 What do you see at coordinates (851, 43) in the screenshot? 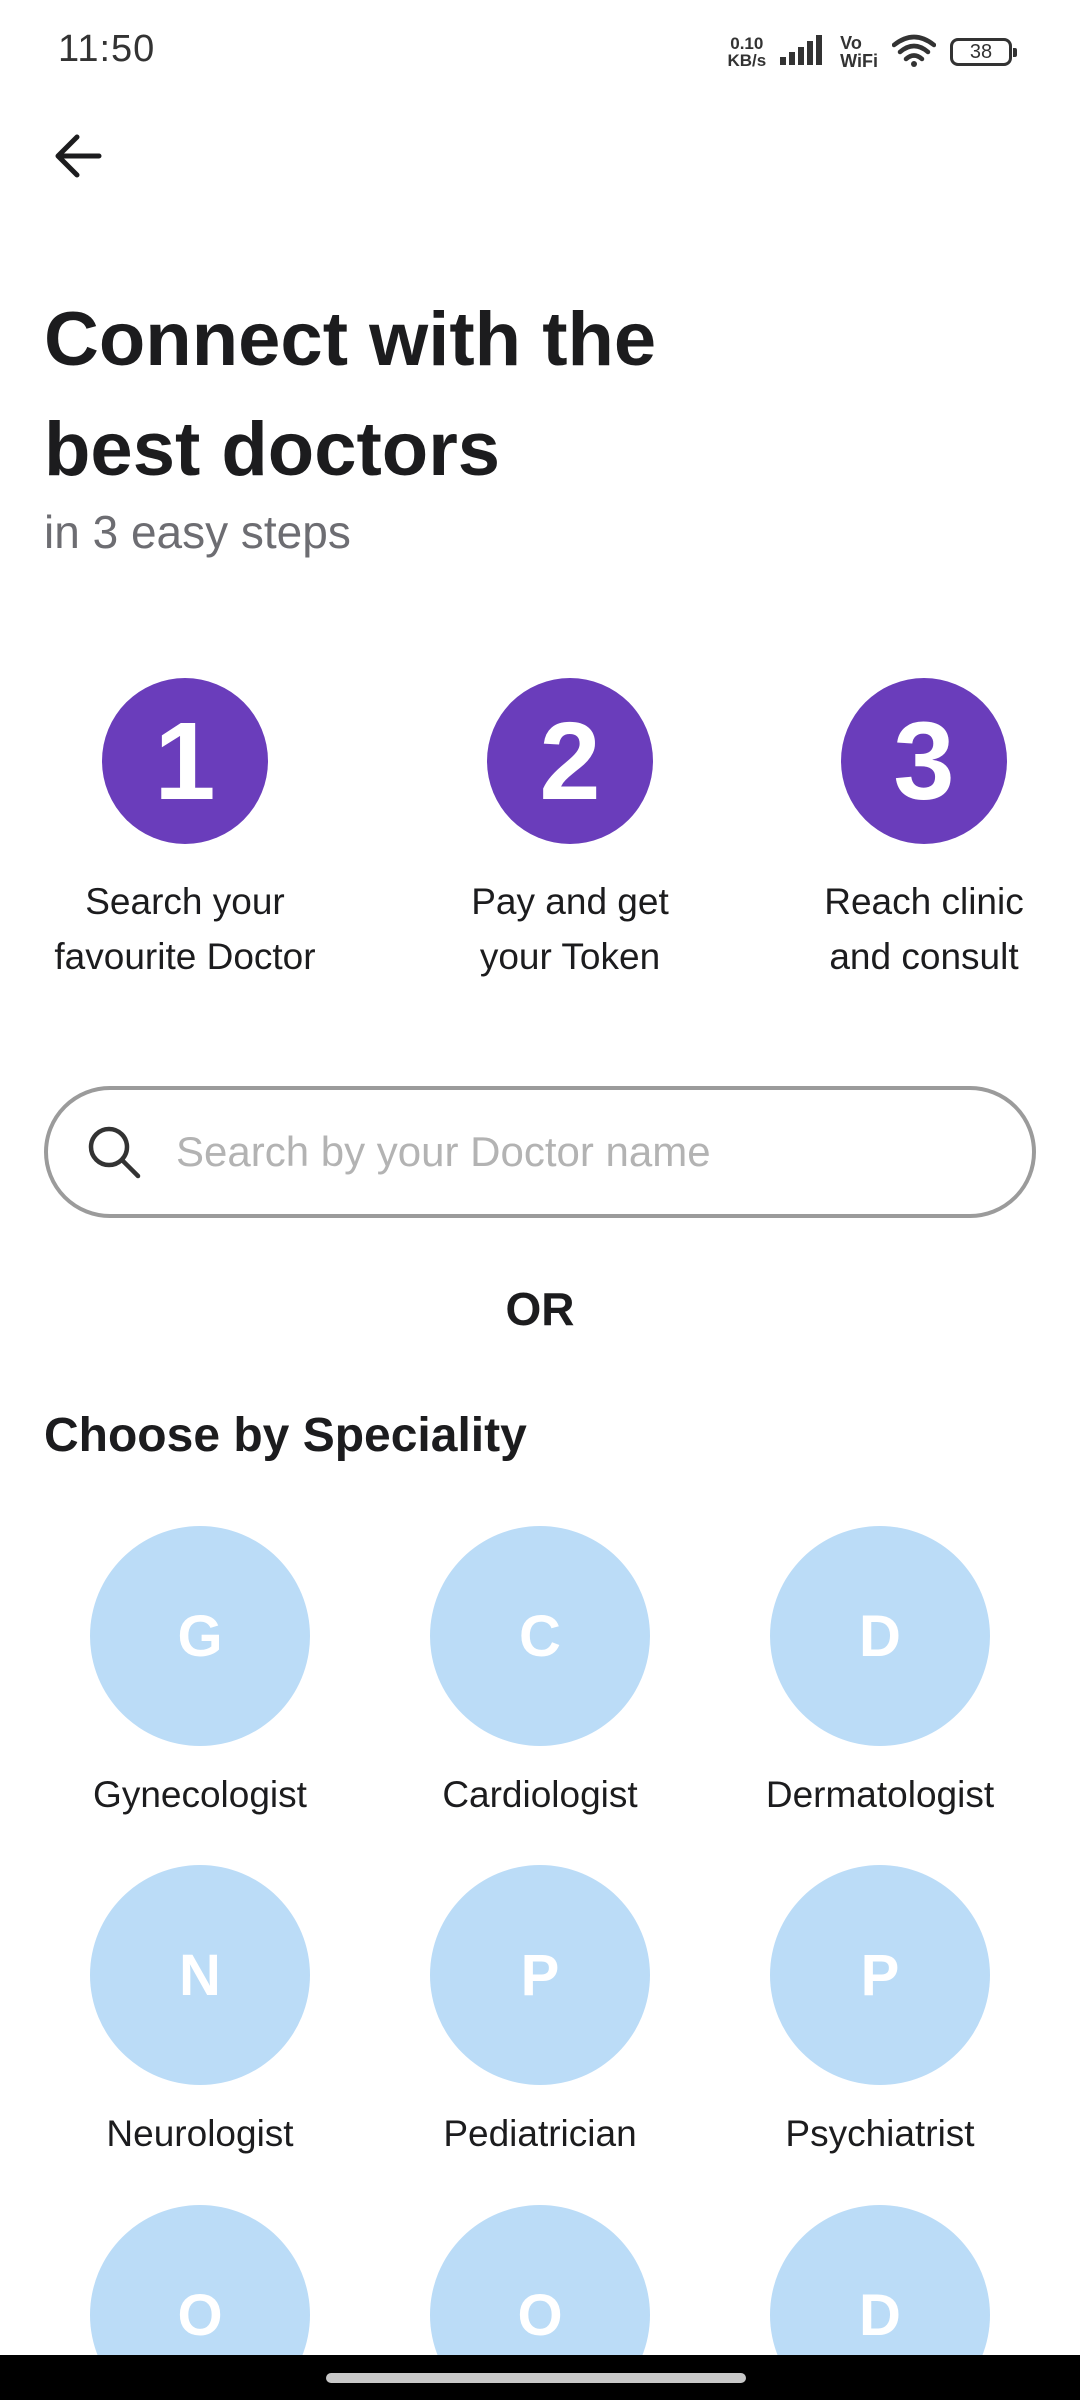
I see `vowifi-top: Vo` at bounding box center [851, 43].